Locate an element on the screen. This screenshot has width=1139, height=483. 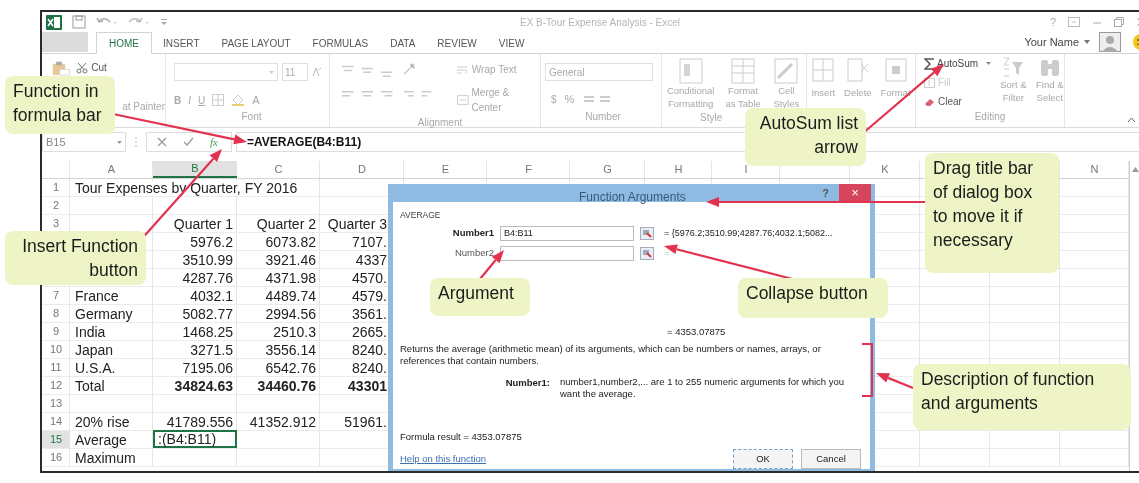
merge-center-button: Merge & Center is located at coordinates (505, 100).